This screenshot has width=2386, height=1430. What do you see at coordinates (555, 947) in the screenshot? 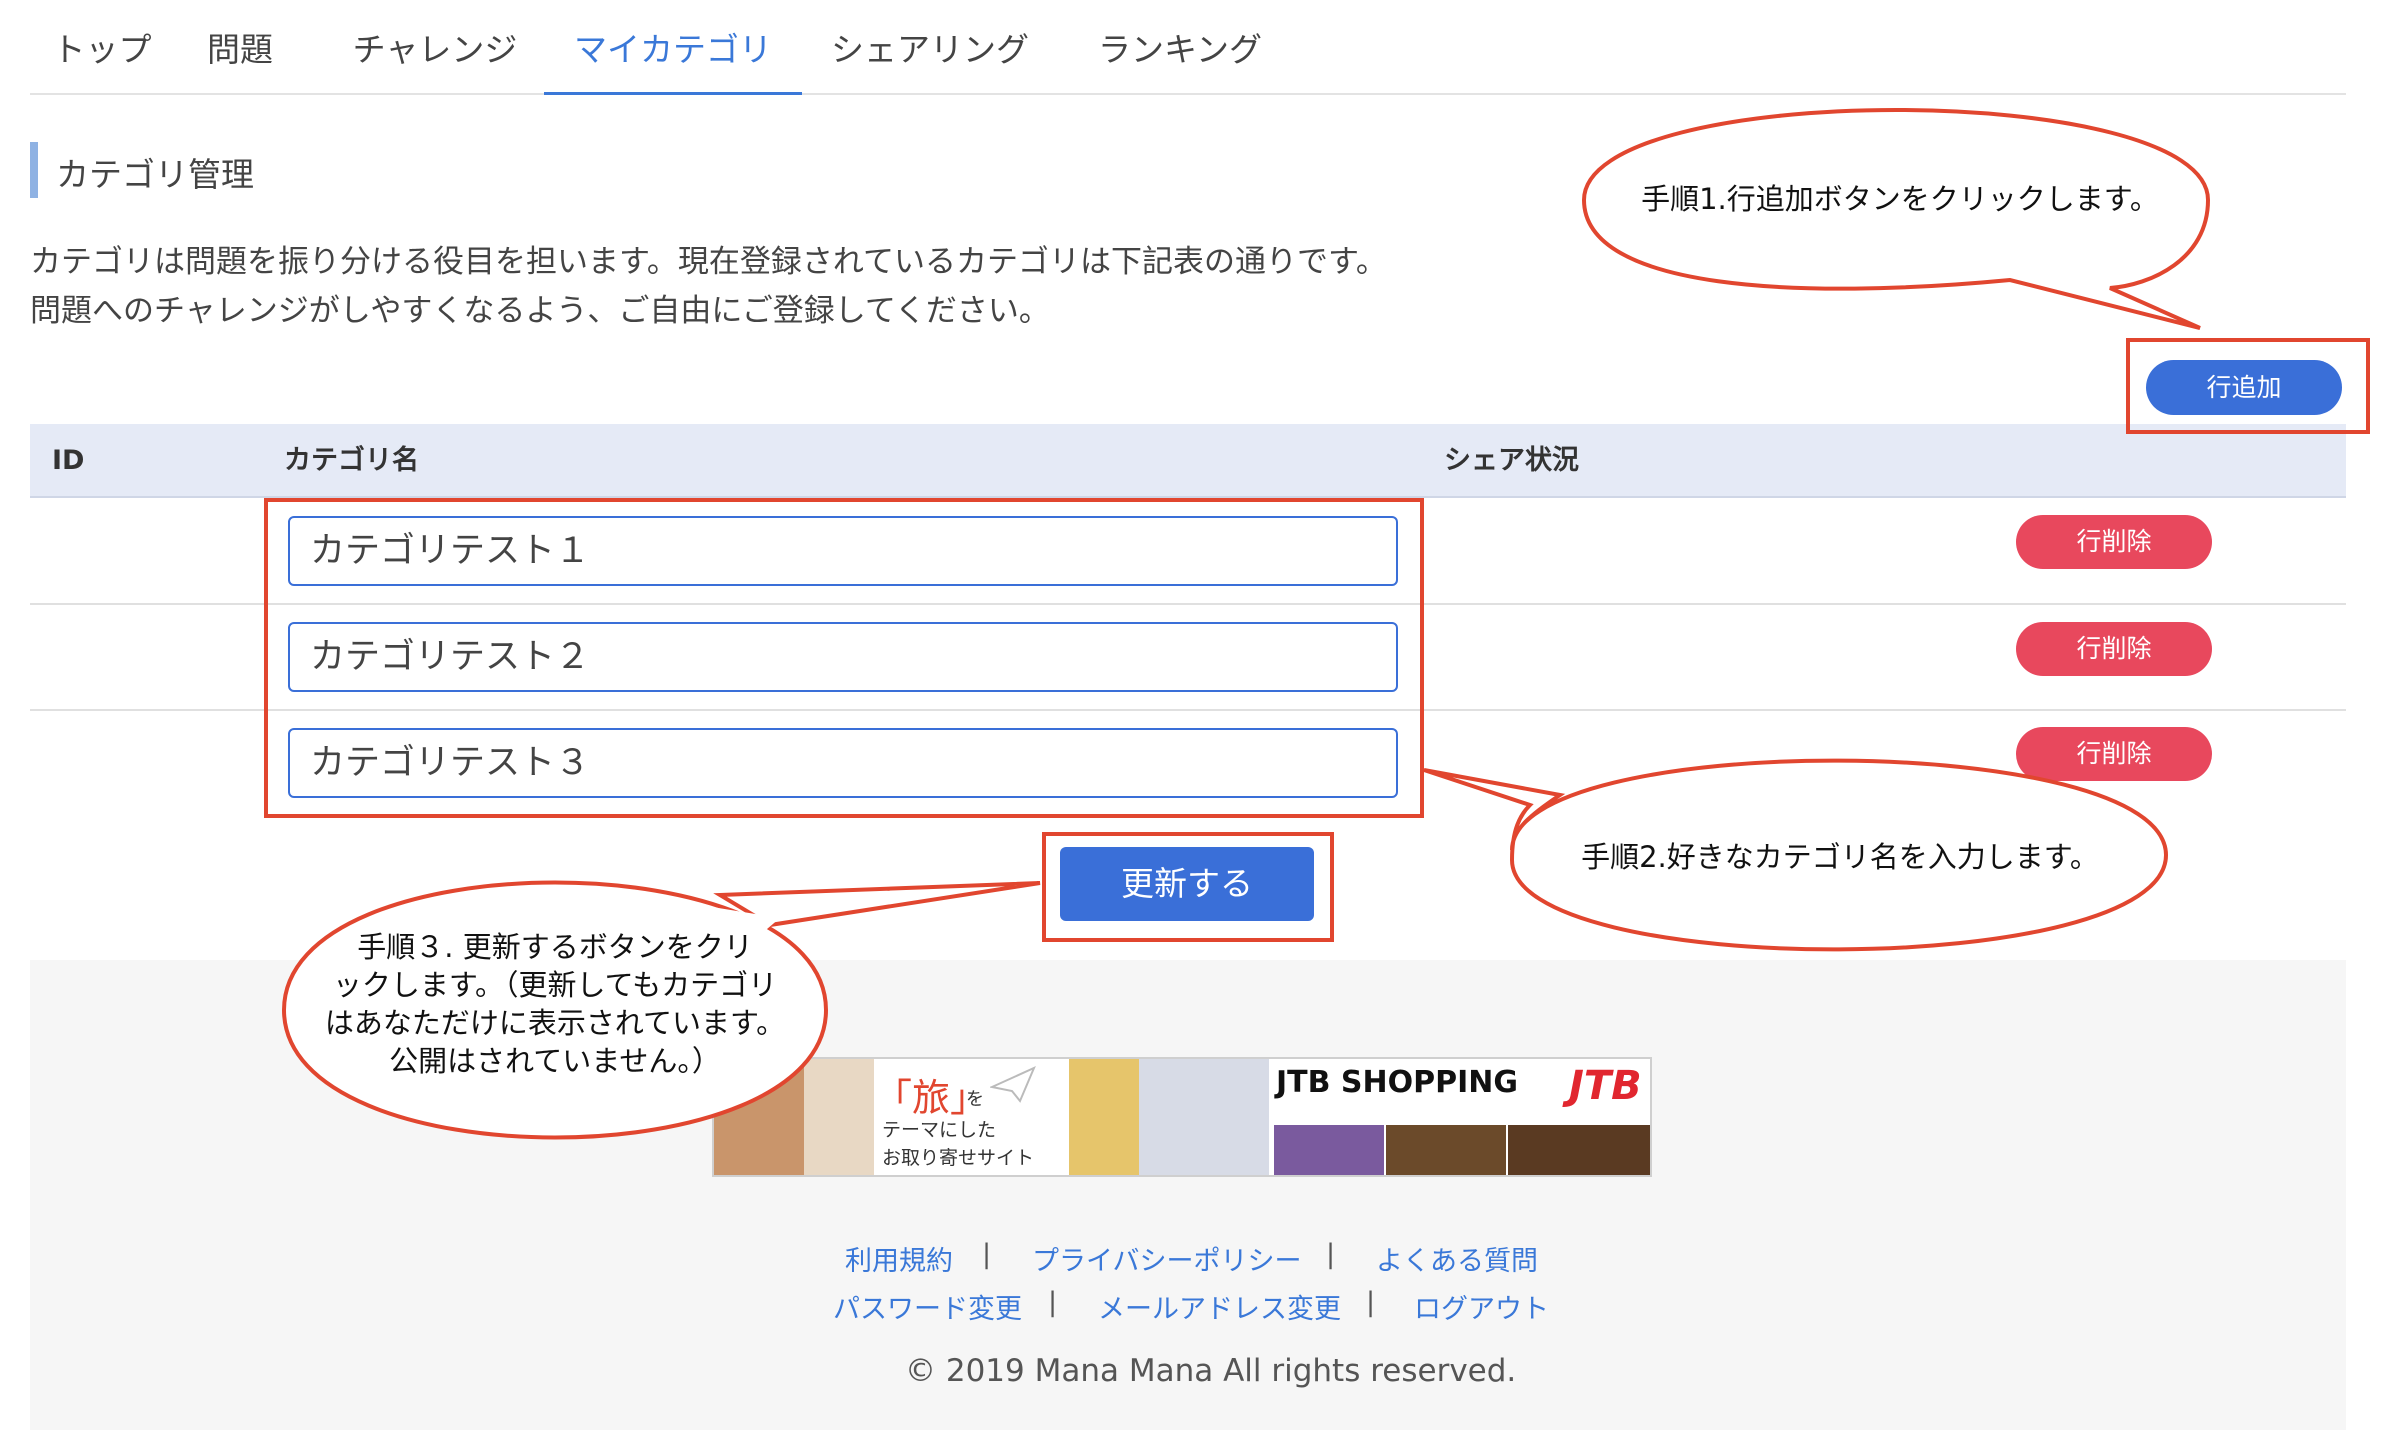
I see `callout-step3-line1: 手順３. 更新するボタンをクリ` at bounding box center [555, 947].